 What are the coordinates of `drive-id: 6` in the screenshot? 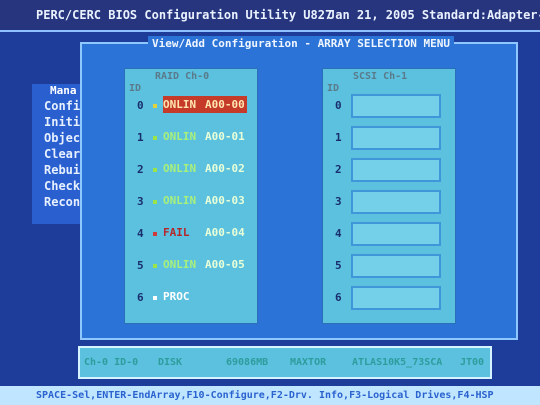 It's located at (140, 297).